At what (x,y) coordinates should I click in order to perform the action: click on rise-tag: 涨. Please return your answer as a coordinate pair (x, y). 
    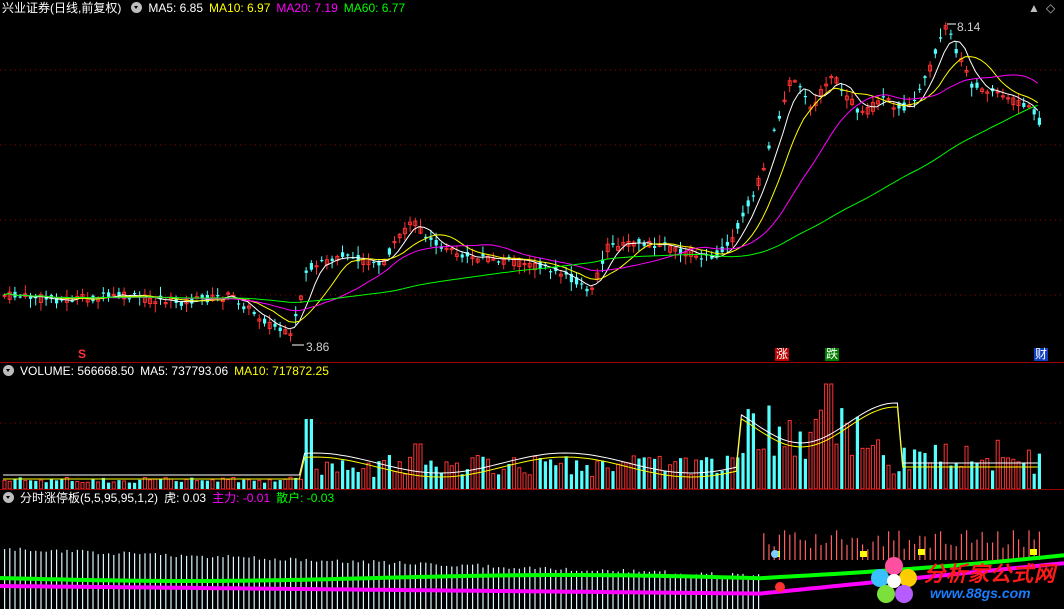
    Looking at the image, I should click on (782, 354).